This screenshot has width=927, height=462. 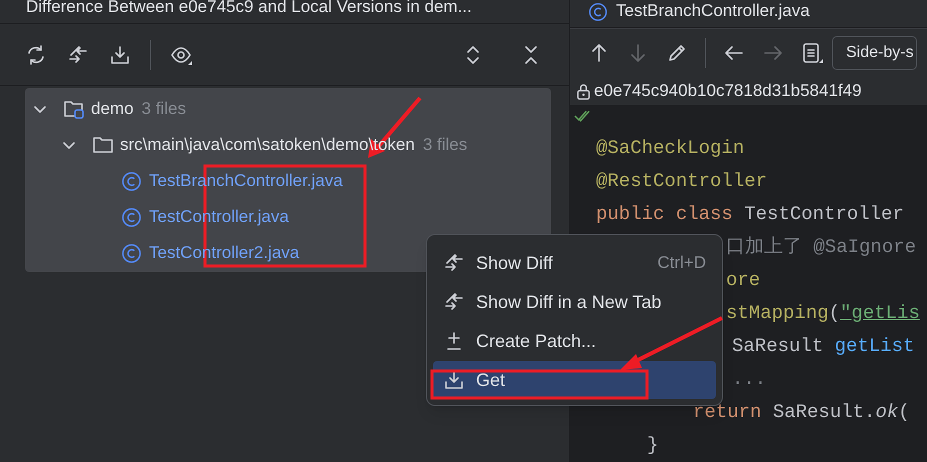 What do you see at coordinates (288, 109) in the screenshot?
I see `tree-item: demo 3 files` at bounding box center [288, 109].